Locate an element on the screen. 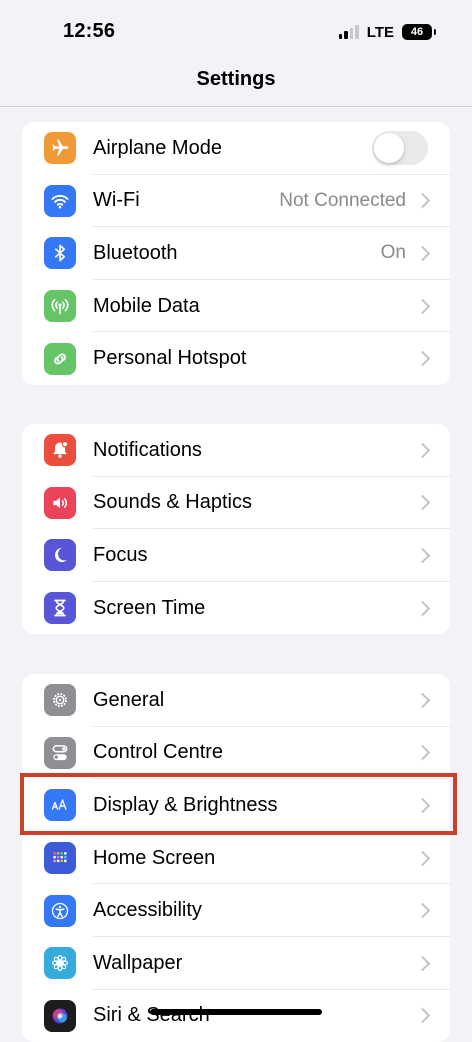 Image resolution: width=472 pixels, height=1042 pixels. battery-level: 46 is located at coordinates (417, 32).